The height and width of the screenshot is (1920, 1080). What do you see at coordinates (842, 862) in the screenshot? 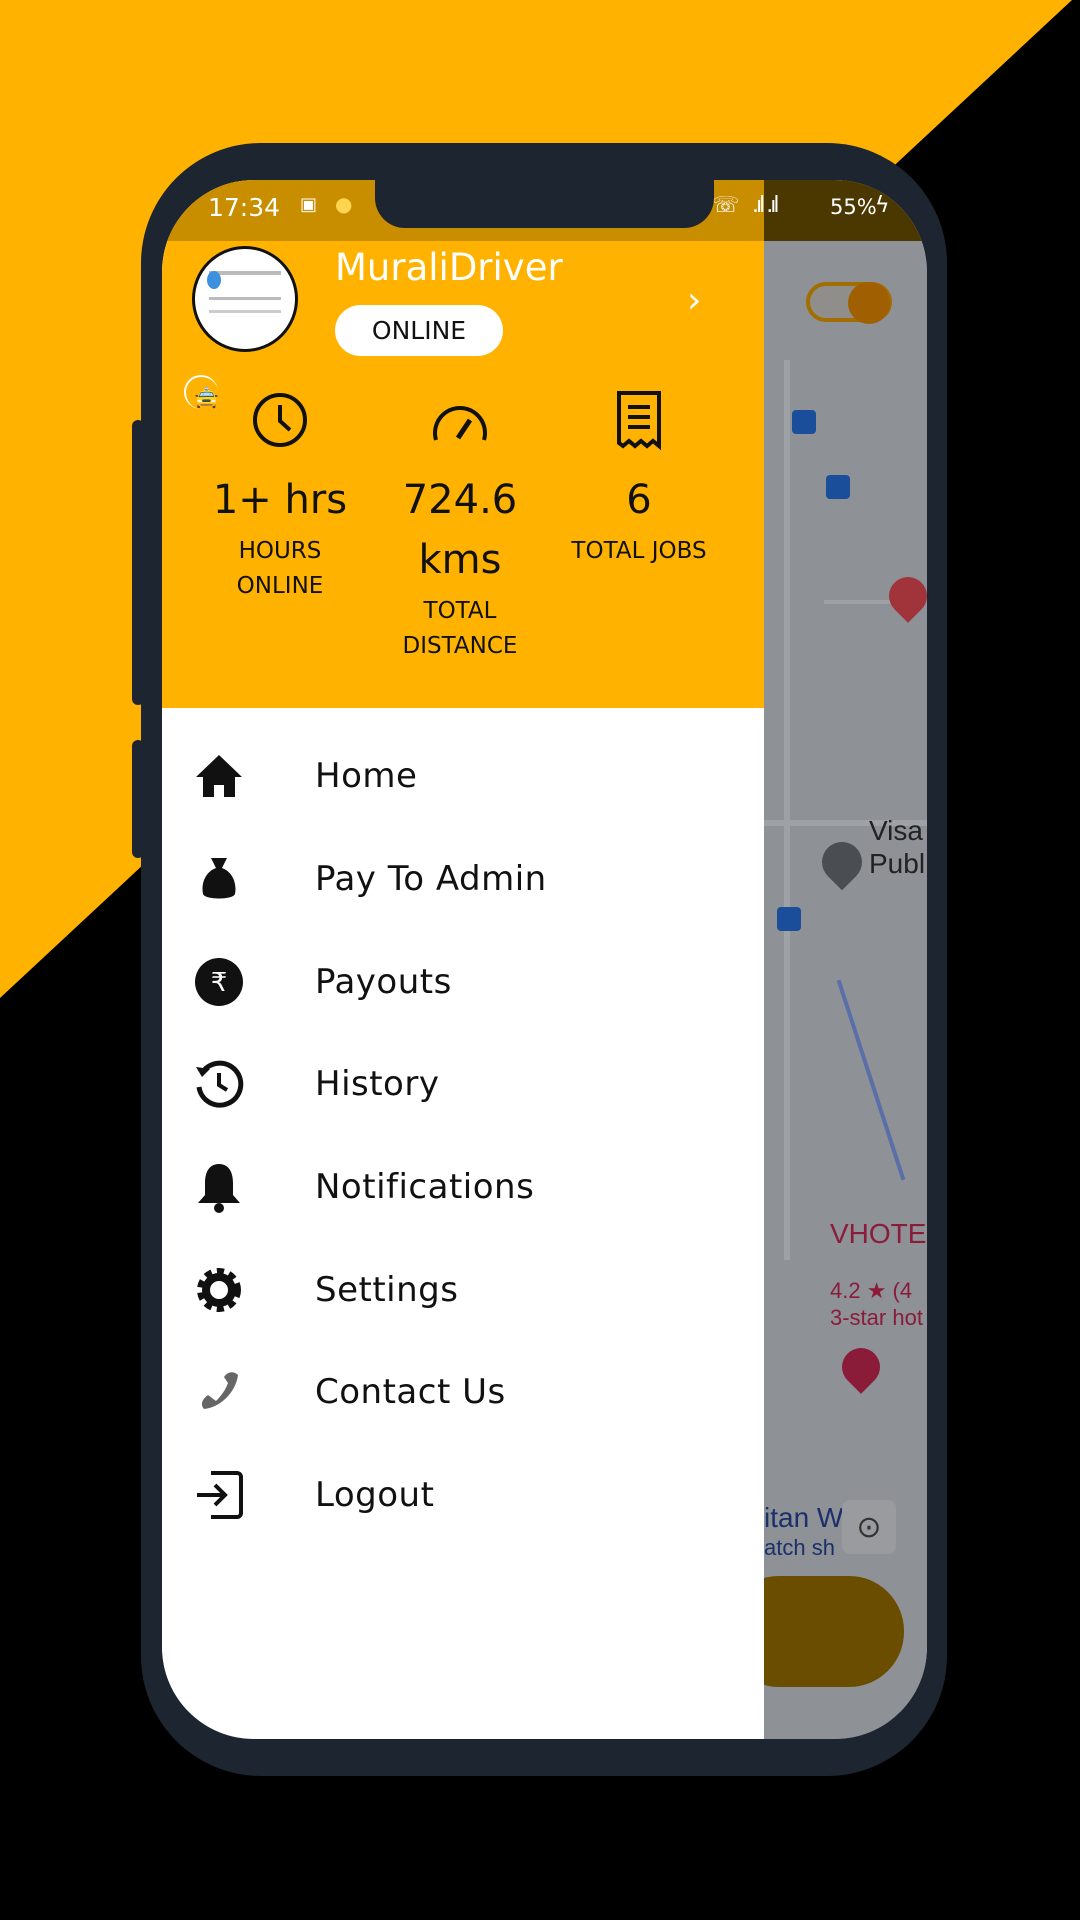
I see `library-pin-icon` at bounding box center [842, 862].